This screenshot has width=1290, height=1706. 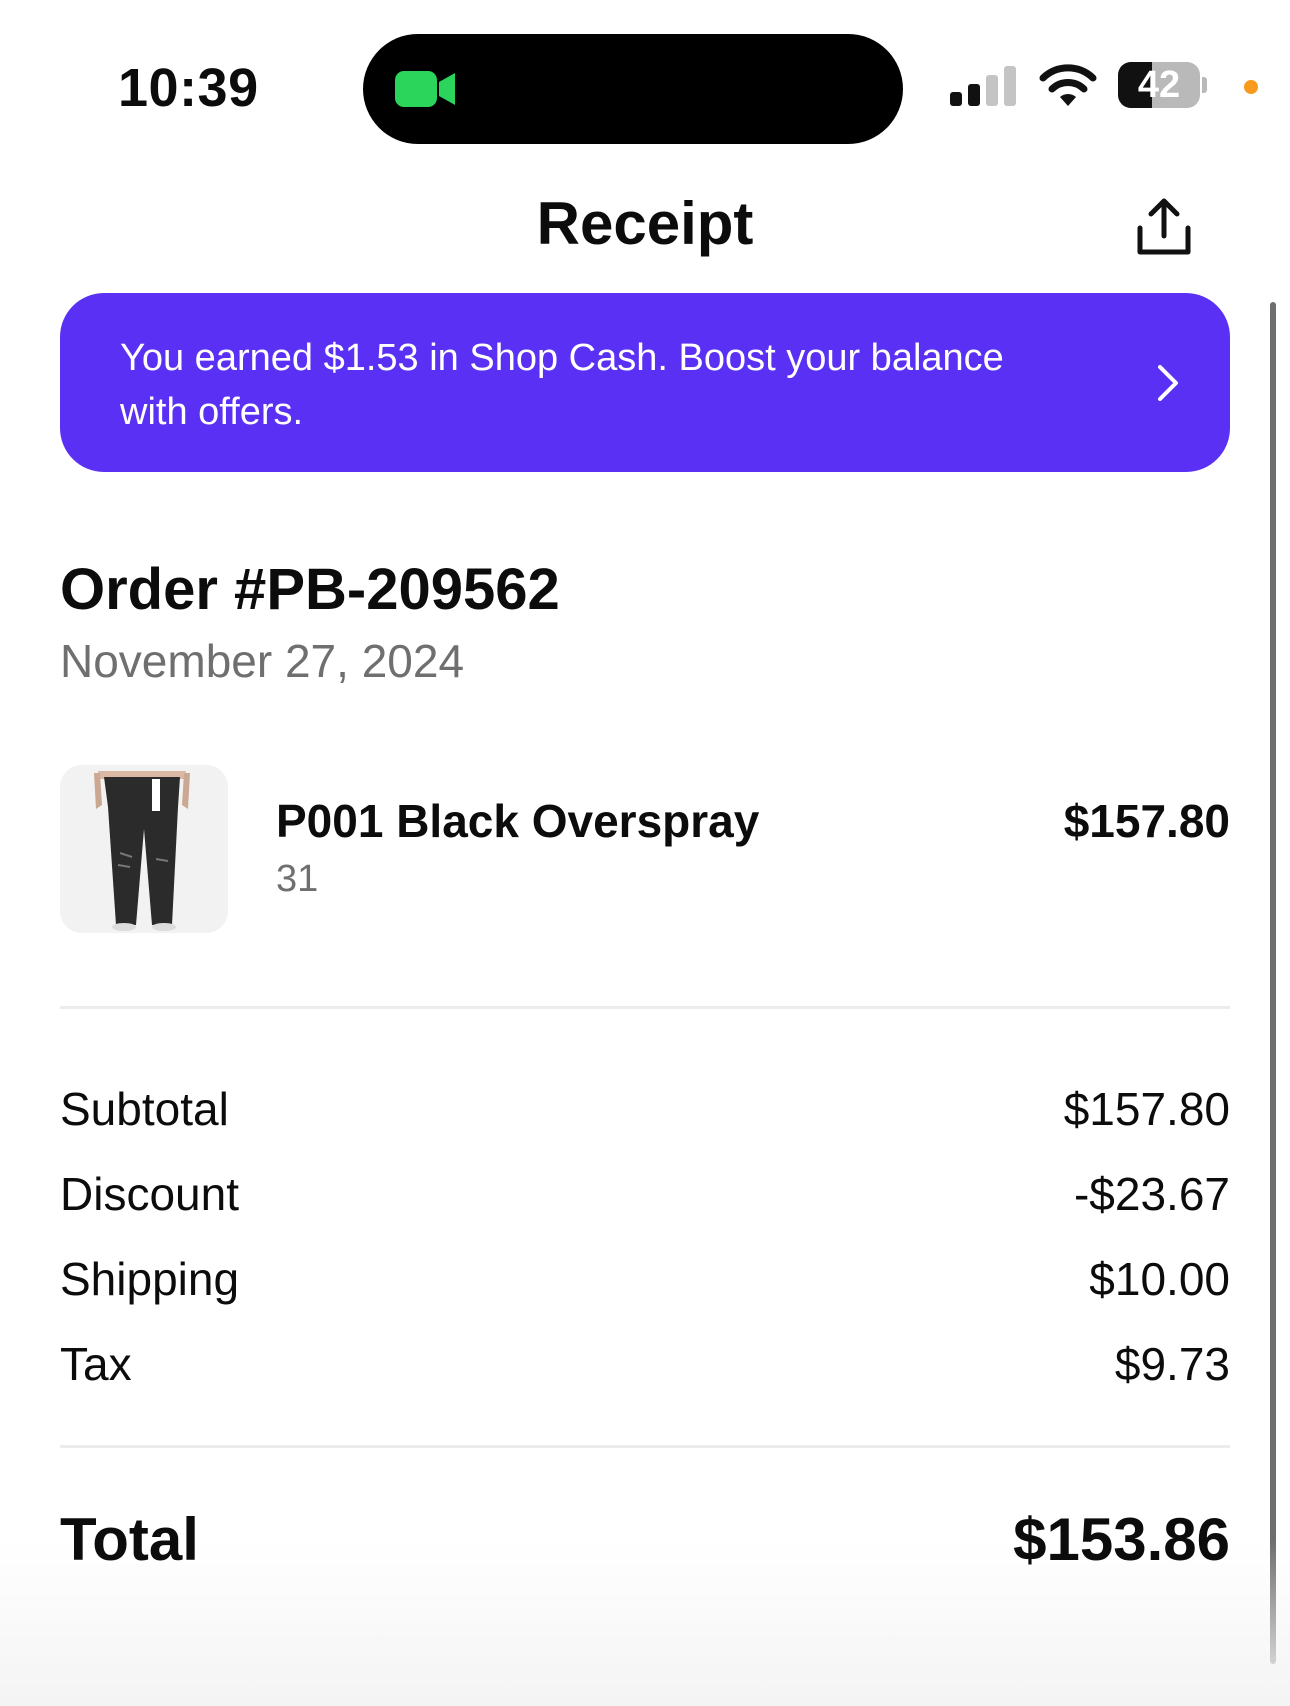 What do you see at coordinates (149, 1194) in the screenshot?
I see `discount-label: Discount` at bounding box center [149, 1194].